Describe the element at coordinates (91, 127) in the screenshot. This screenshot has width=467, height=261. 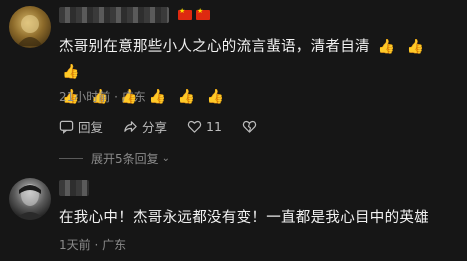
I see `reply-label: 回复` at that location.